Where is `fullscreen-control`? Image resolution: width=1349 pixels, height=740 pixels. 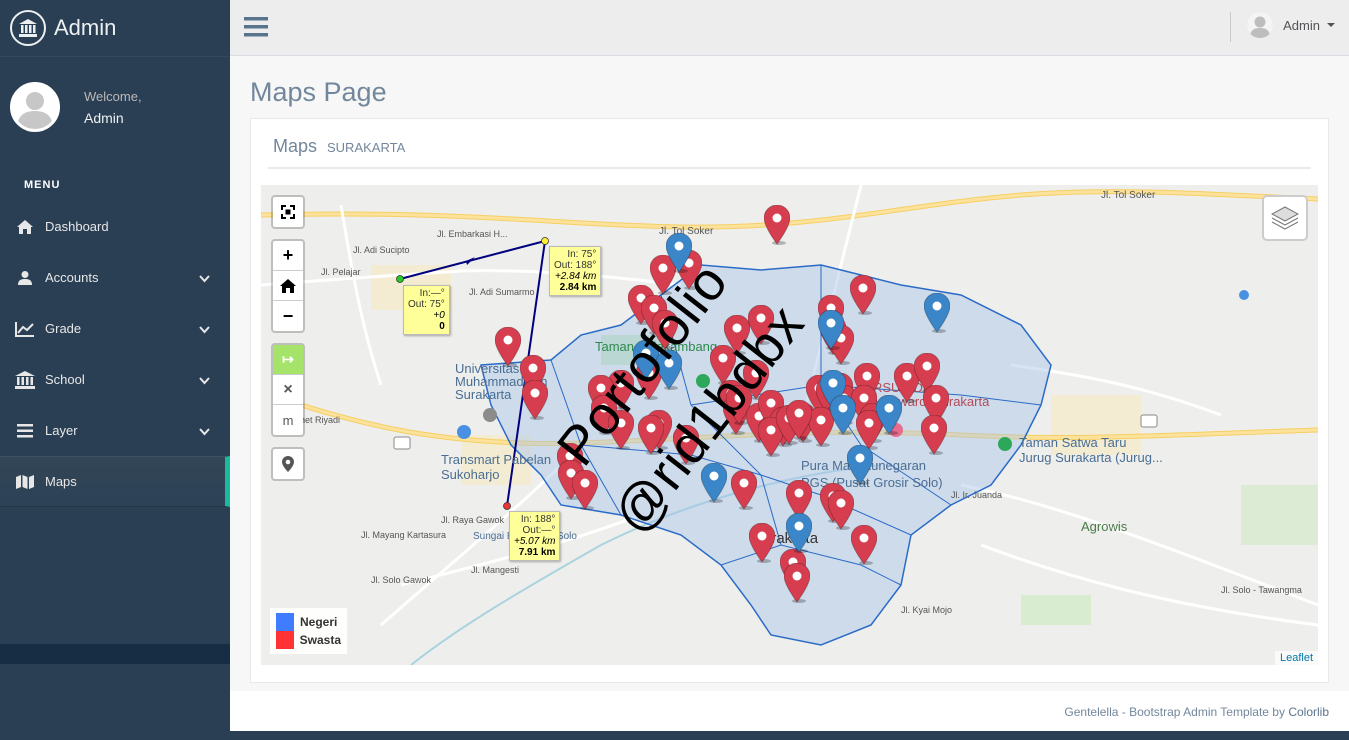
fullscreen-control is located at coordinates (288, 212).